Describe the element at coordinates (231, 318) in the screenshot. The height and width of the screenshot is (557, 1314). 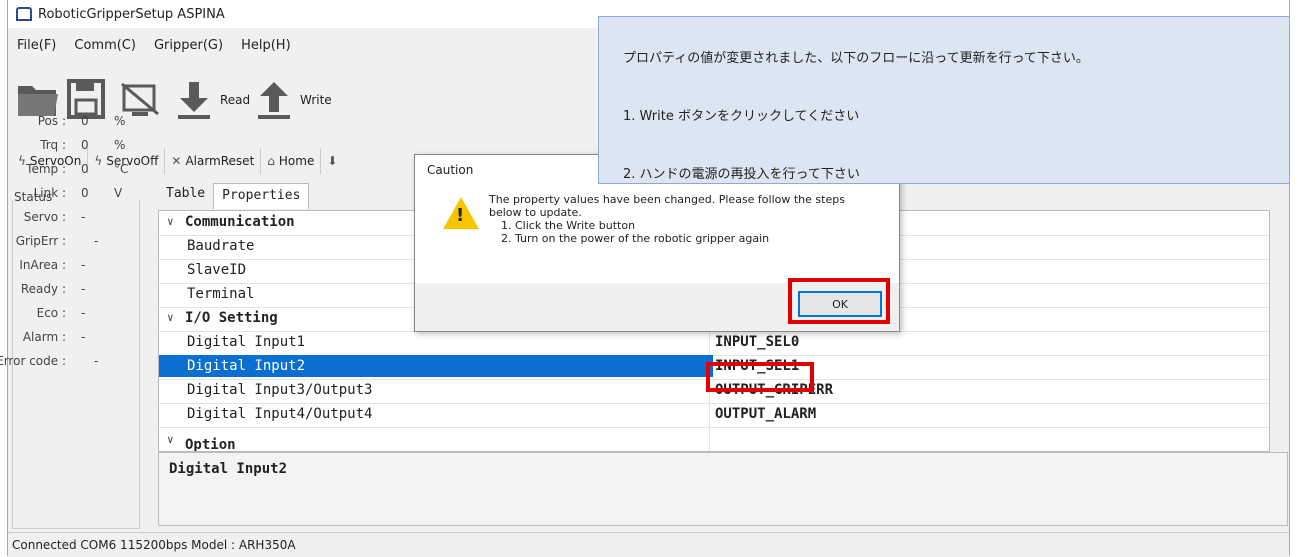
I see `category-label: I/O Setting` at that location.